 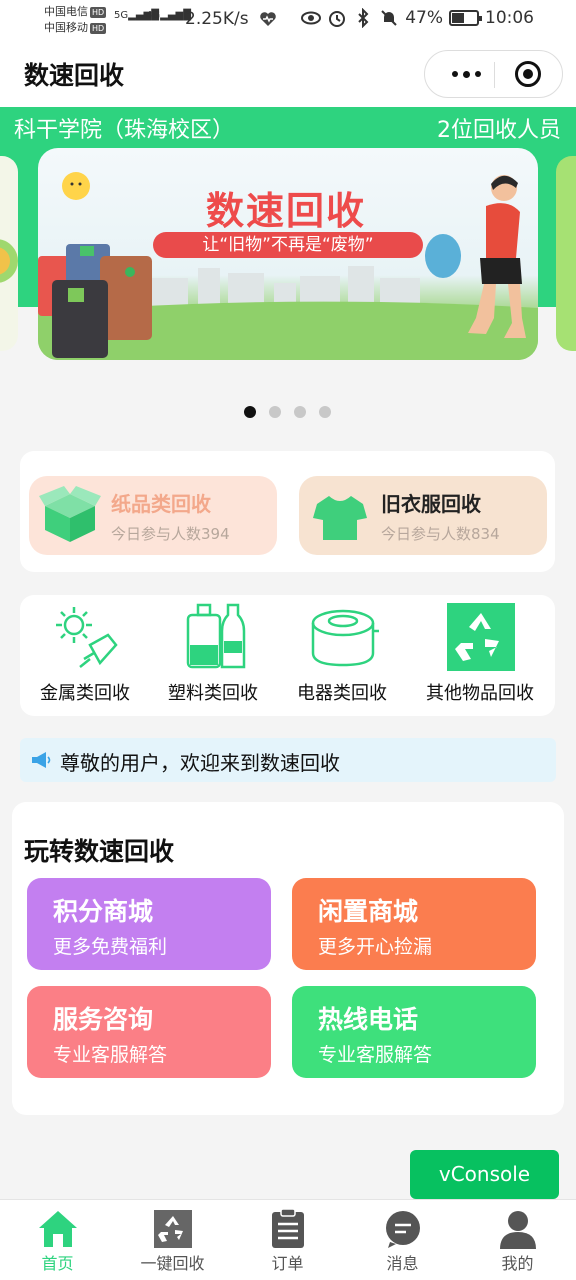 What do you see at coordinates (66, 27) in the screenshot?
I see `carrier-2: 中国移动` at bounding box center [66, 27].